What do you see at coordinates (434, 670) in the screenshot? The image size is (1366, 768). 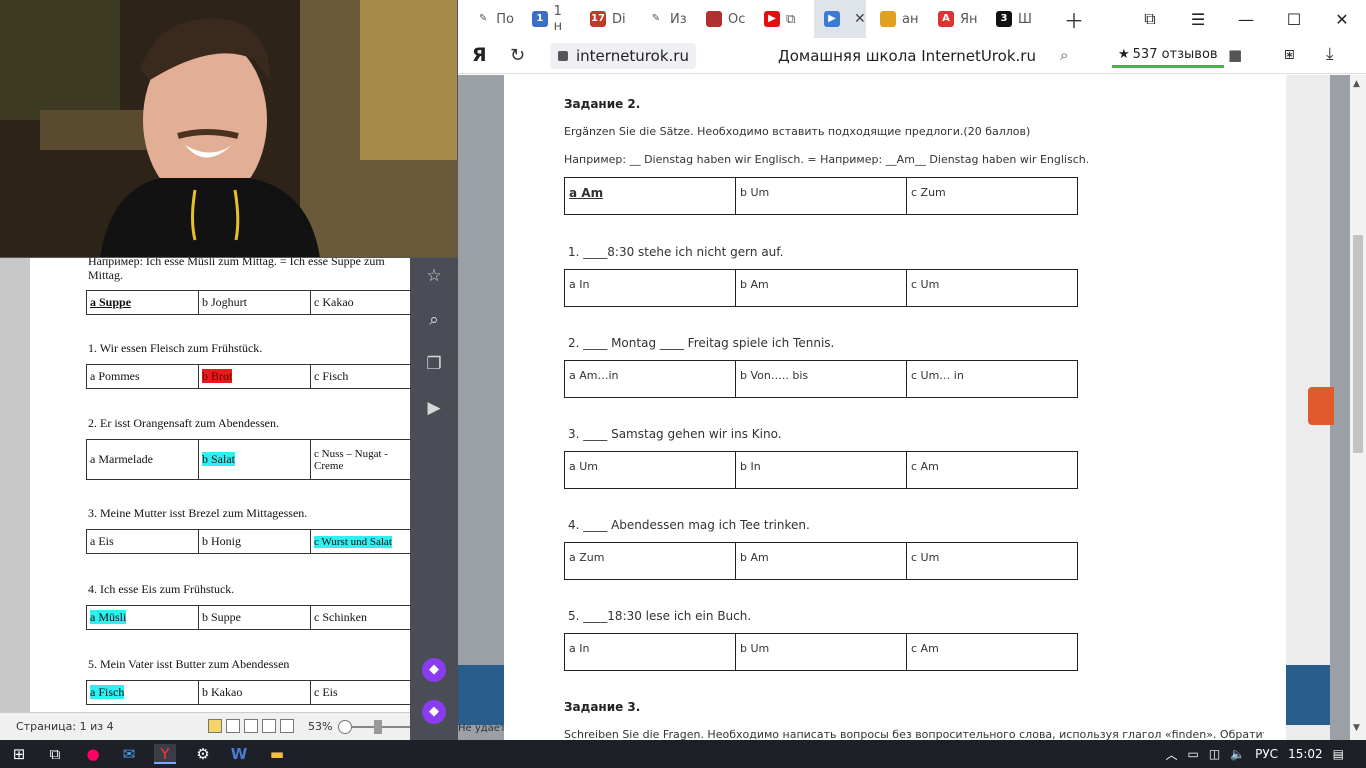 I see `alice-icon: ◆` at bounding box center [434, 670].